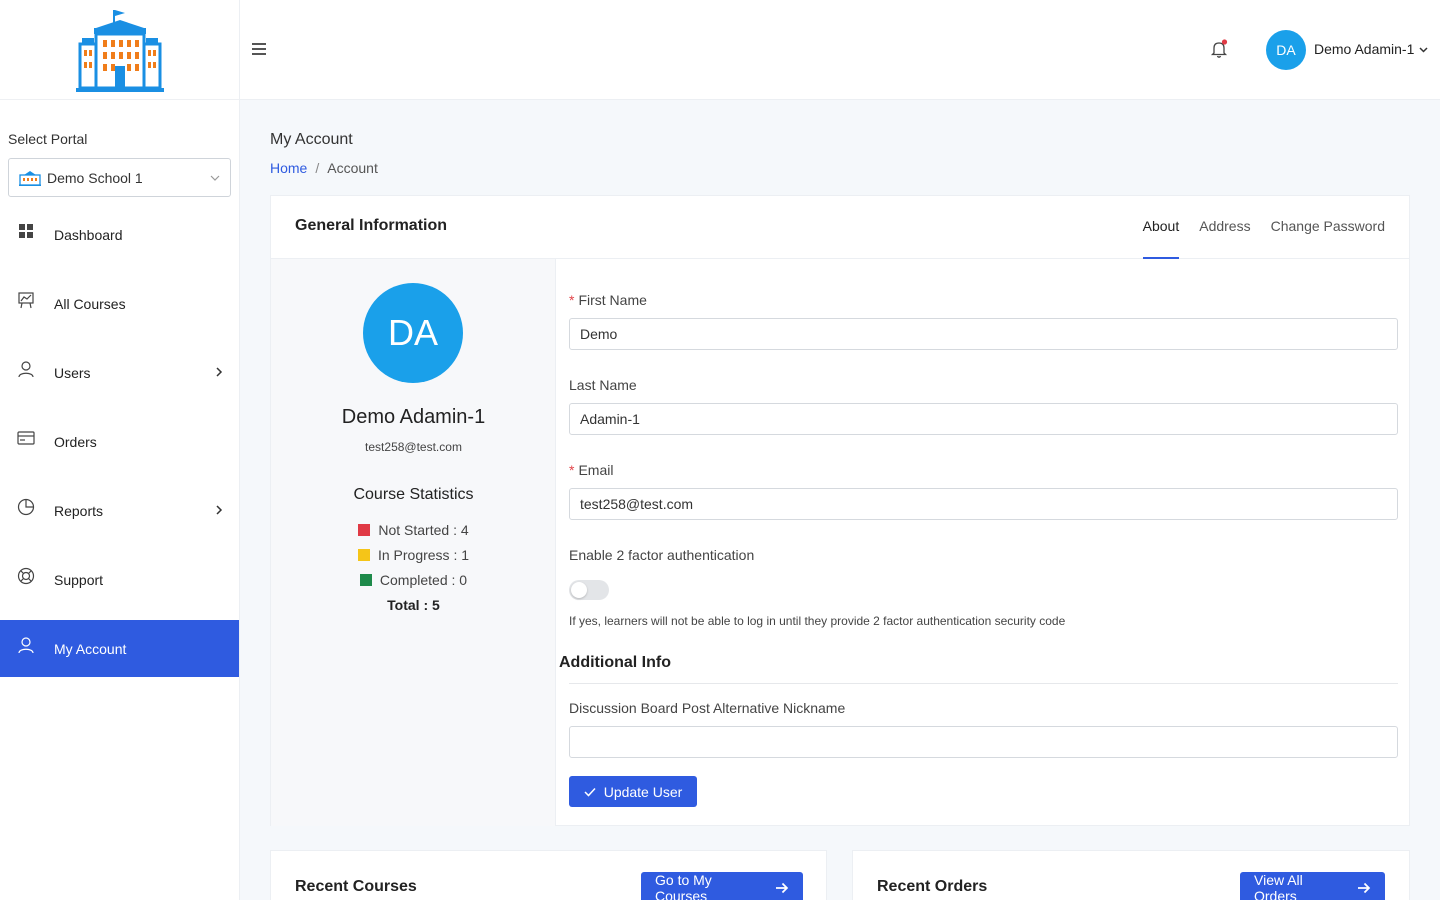 The height and width of the screenshot is (900, 1440). I want to click on stat-completed: Completed : 0, so click(413, 579).